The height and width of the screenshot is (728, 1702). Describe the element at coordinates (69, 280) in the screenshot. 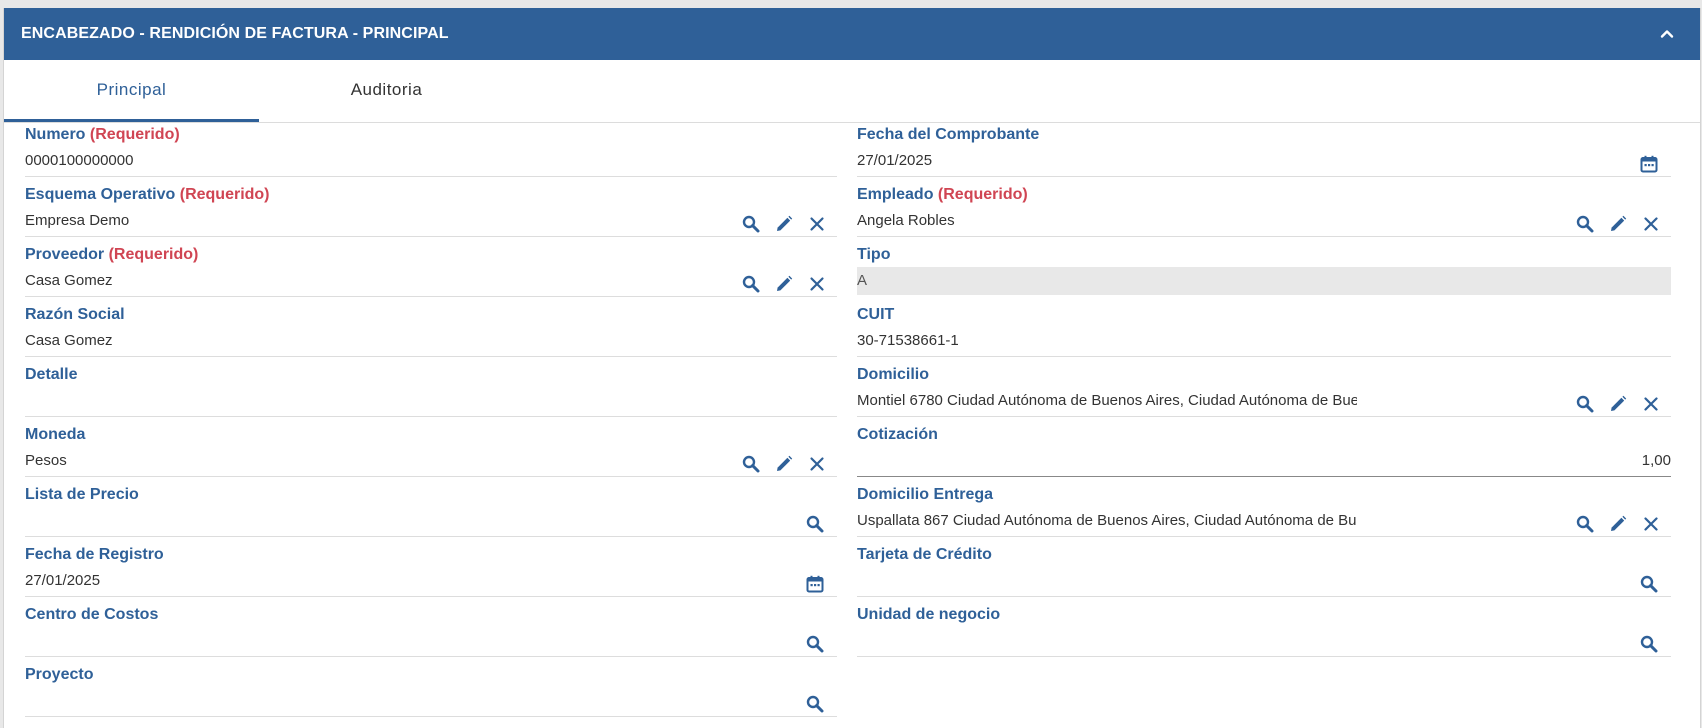

I see `proveedor-input: Casa Gomez` at that location.